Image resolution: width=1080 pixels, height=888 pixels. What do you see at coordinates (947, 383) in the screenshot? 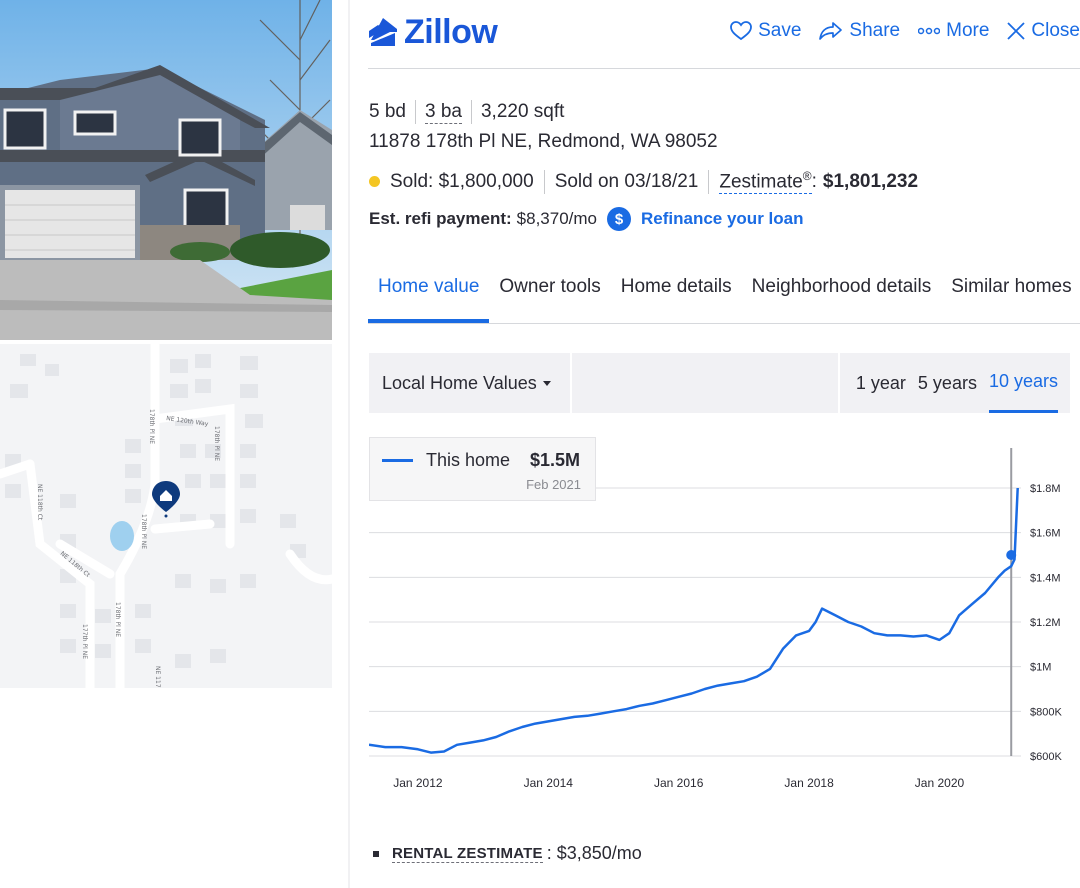
I see `range-5-years: 5 years` at bounding box center [947, 383].